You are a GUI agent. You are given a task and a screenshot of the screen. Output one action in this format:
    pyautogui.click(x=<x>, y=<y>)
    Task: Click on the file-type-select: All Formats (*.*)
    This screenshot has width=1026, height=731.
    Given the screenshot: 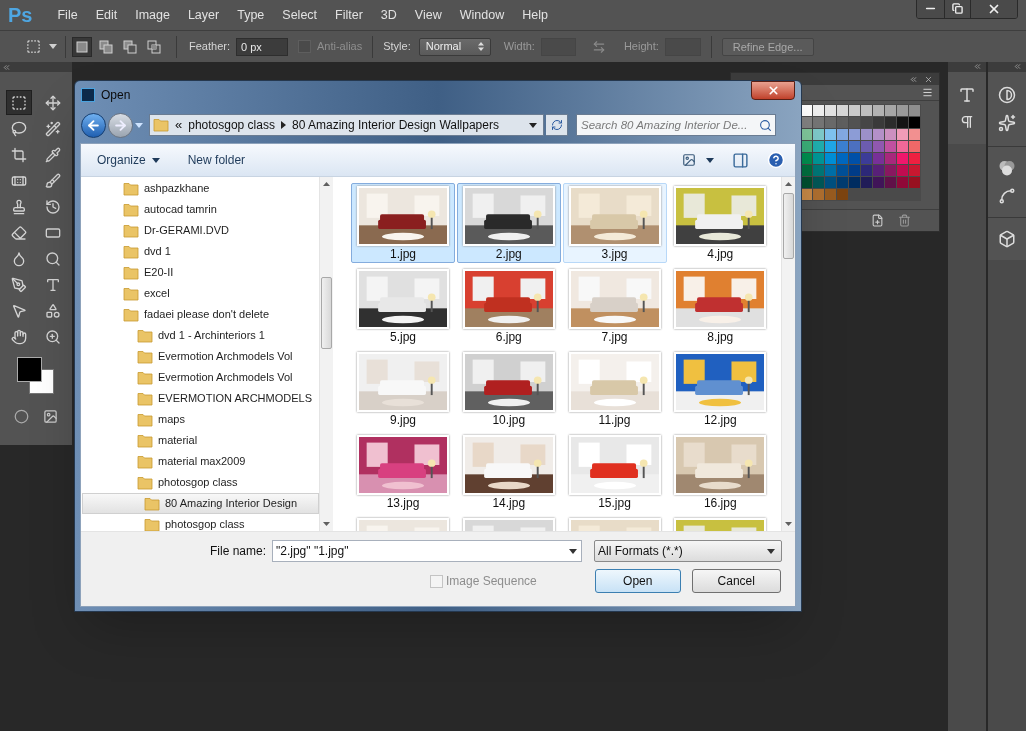 What is the action you would take?
    pyautogui.click(x=688, y=551)
    